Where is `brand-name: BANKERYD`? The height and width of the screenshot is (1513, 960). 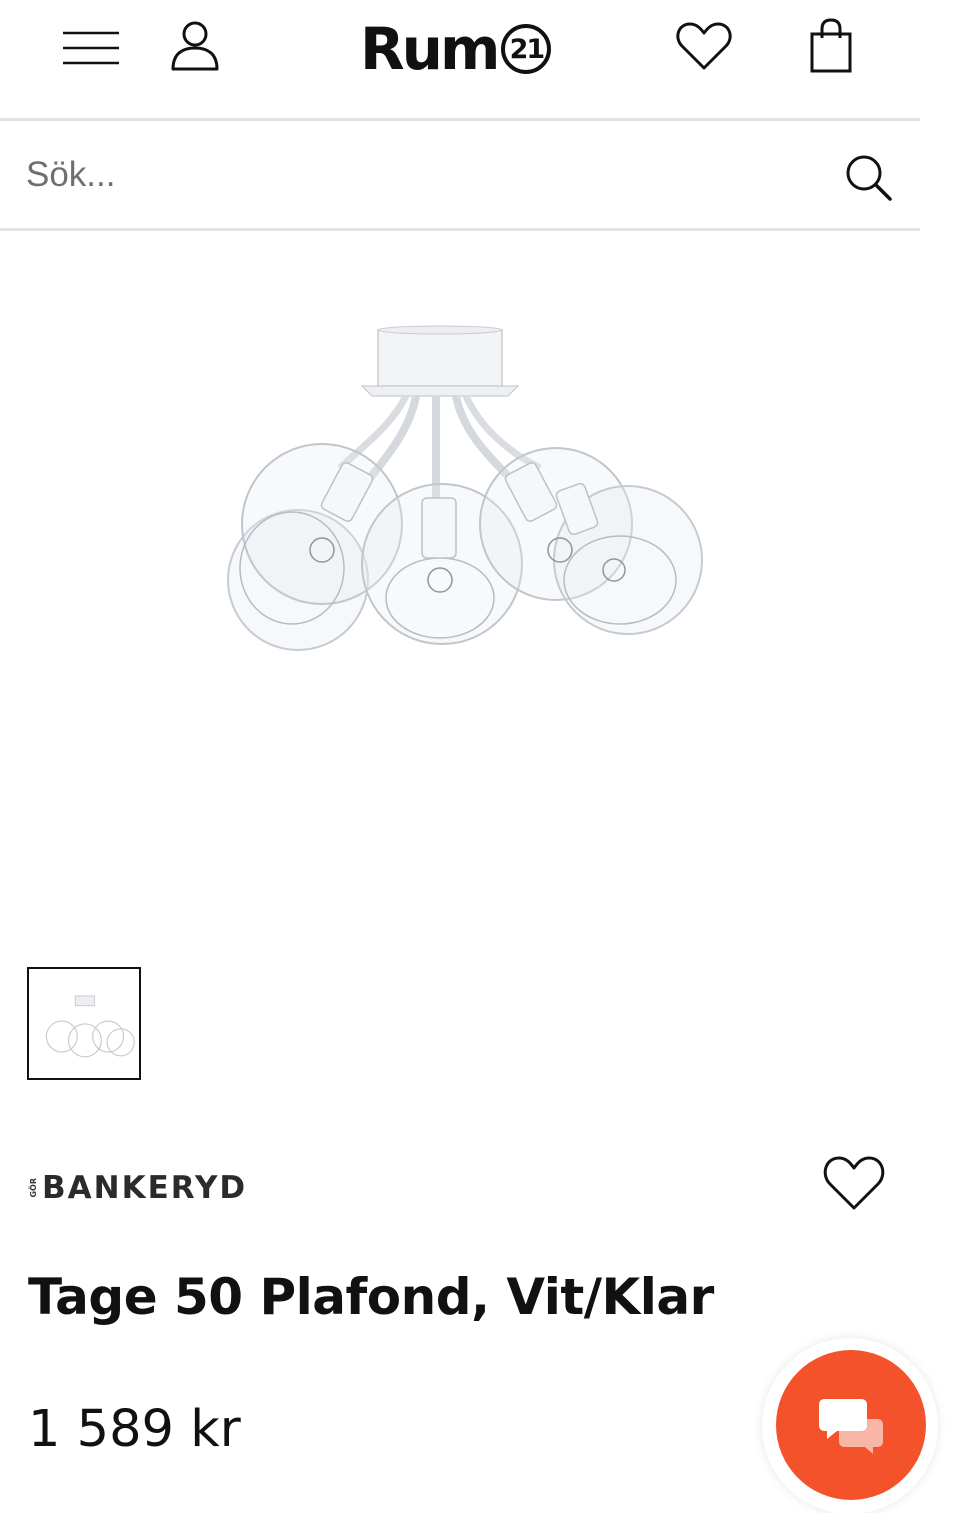 brand-name: BANKERYD is located at coordinates (145, 1188).